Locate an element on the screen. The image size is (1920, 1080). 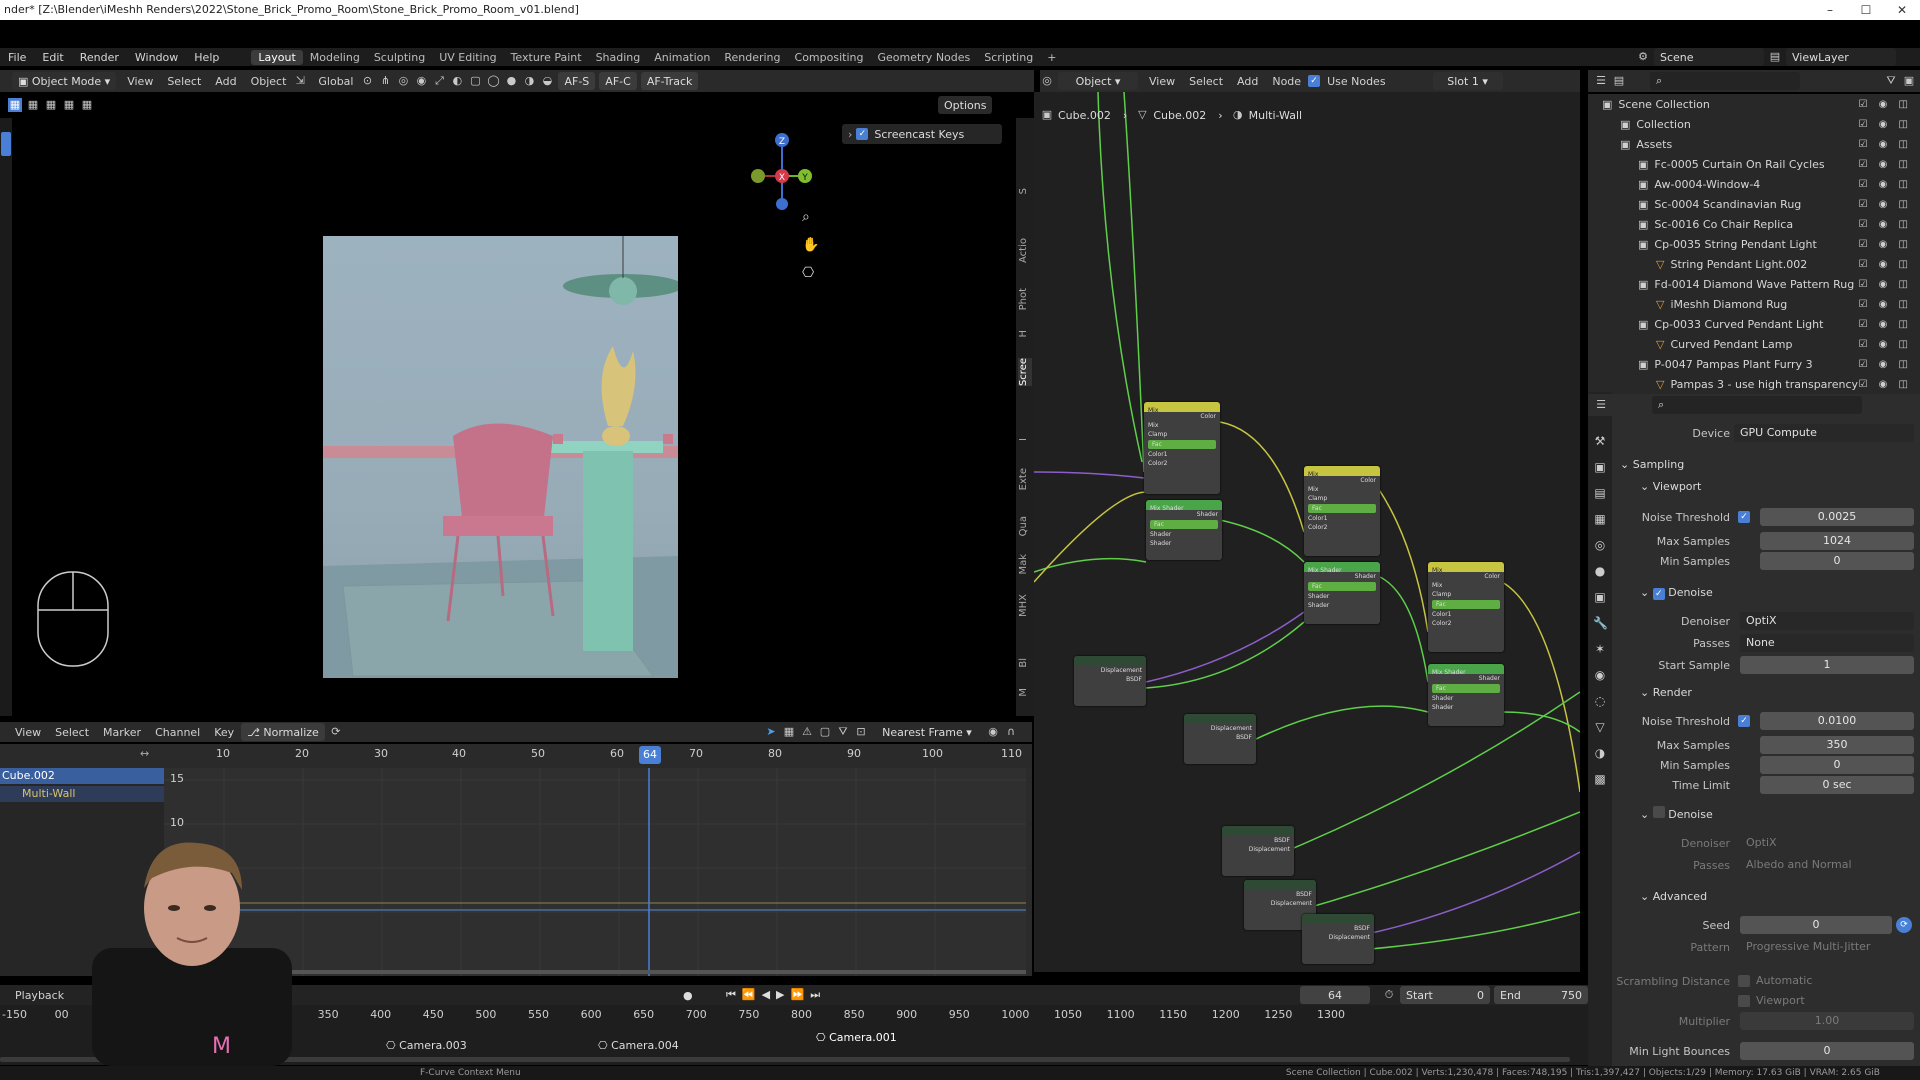
viewport-subpanel-header: ⌄ Viewport is located at coordinates (1670, 487).